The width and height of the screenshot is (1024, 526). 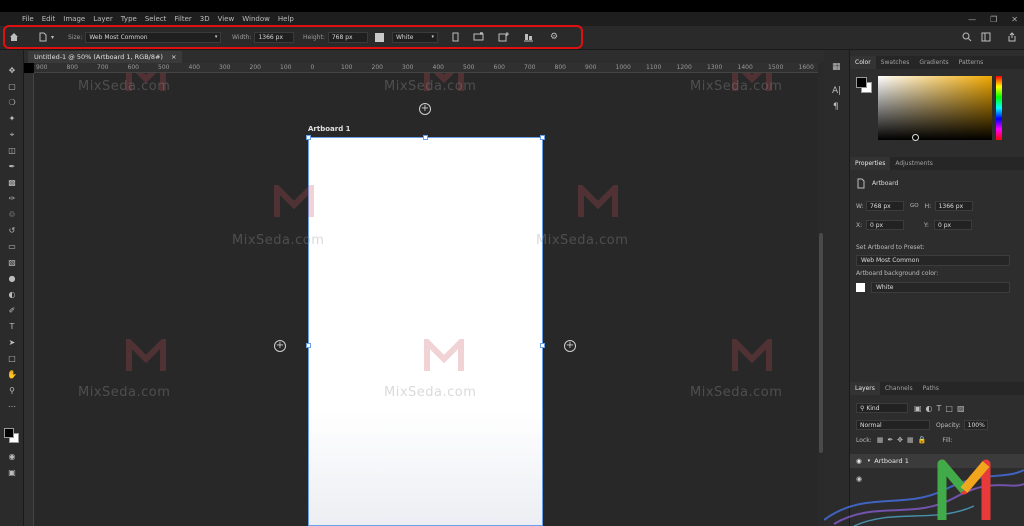 I want to click on layer-blend-row: Normal Opacity: 100%, so click(x=922, y=425).